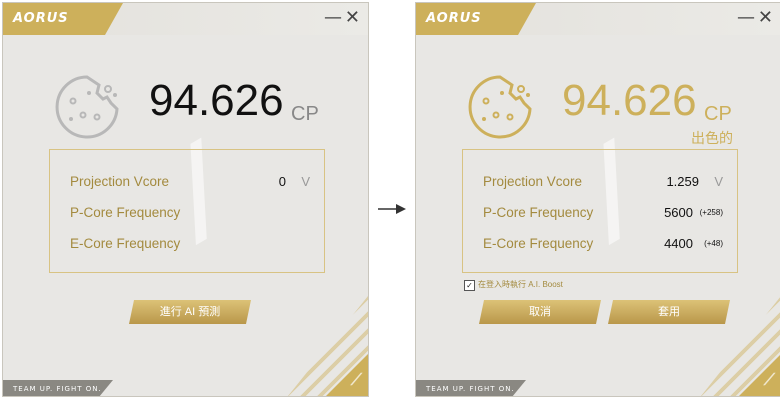 This screenshot has height=400, width=780. I want to click on ai-boost-login-label: 在登入時執行 A.I. Boost, so click(520, 284).